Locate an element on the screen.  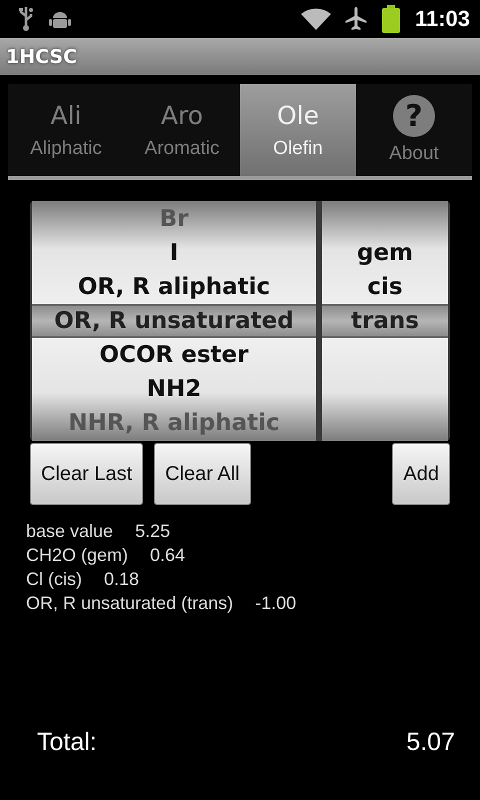
picker-item: NH2 is located at coordinates (174, 389).